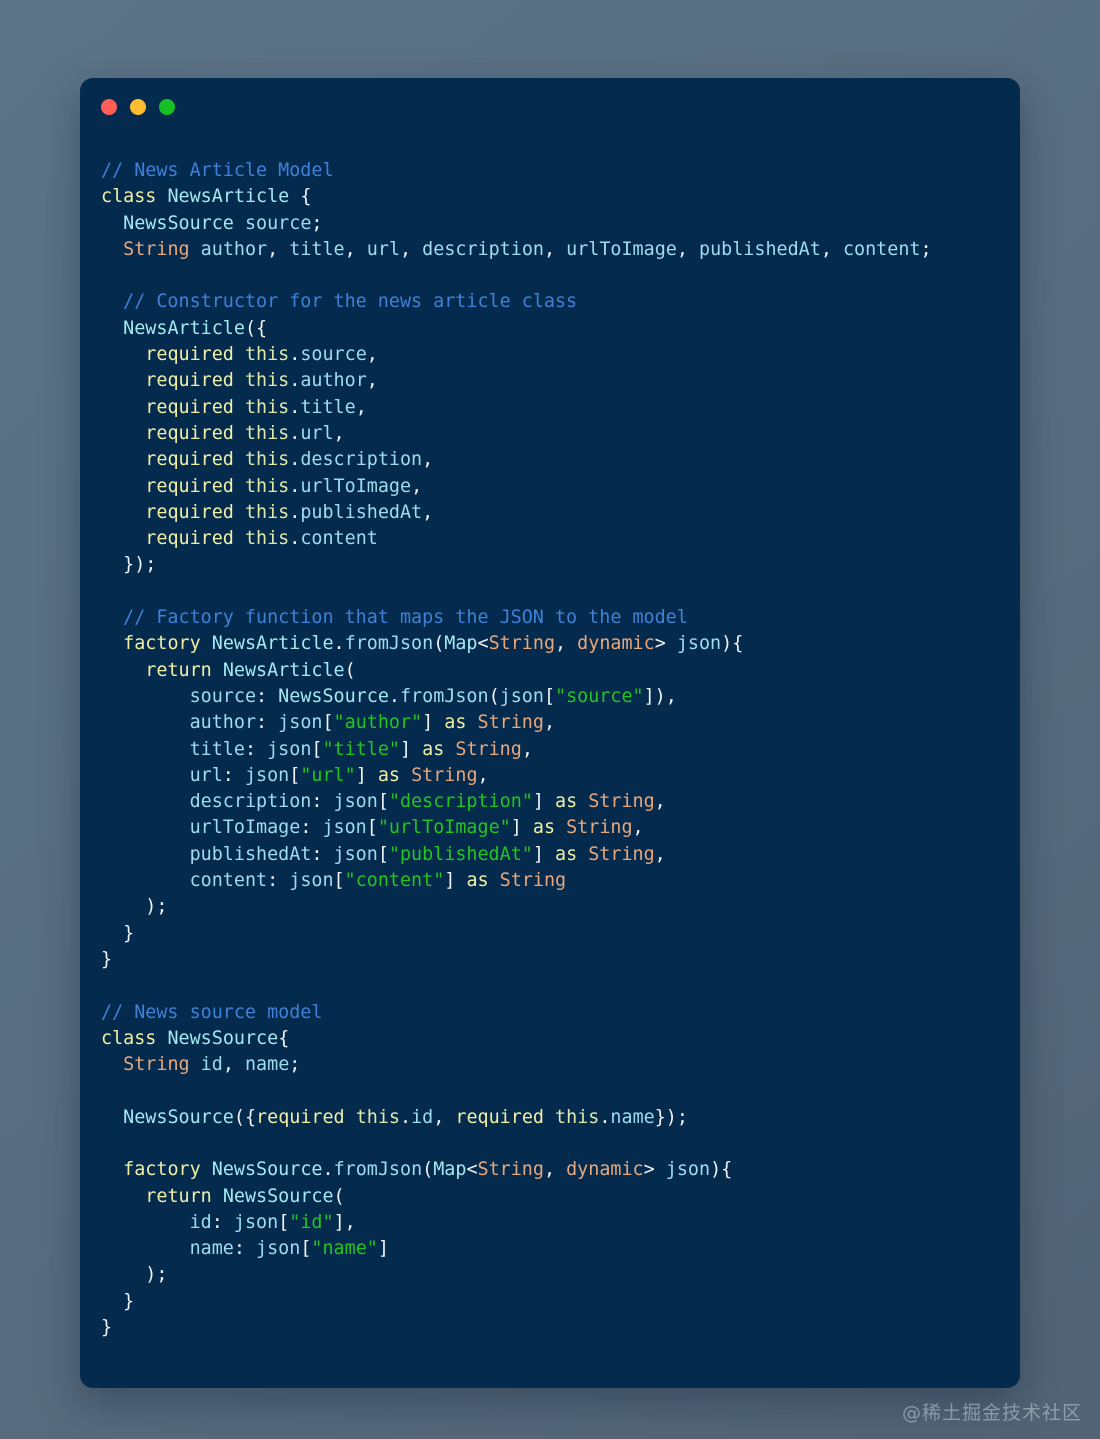  I want to click on minimize-window-button, so click(138, 107).